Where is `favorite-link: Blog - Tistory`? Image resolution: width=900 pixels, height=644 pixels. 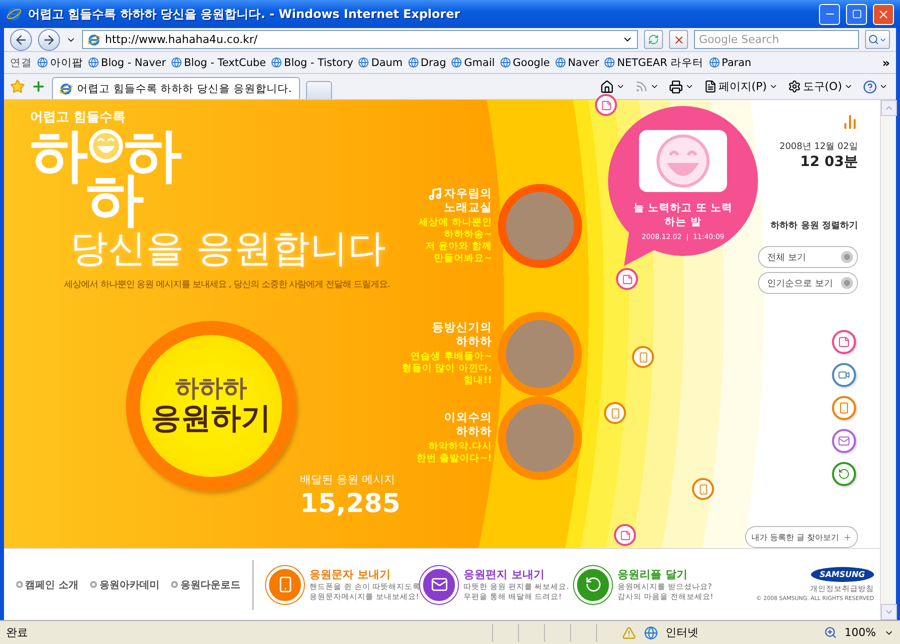 favorite-link: Blog - Tistory is located at coordinates (312, 62).